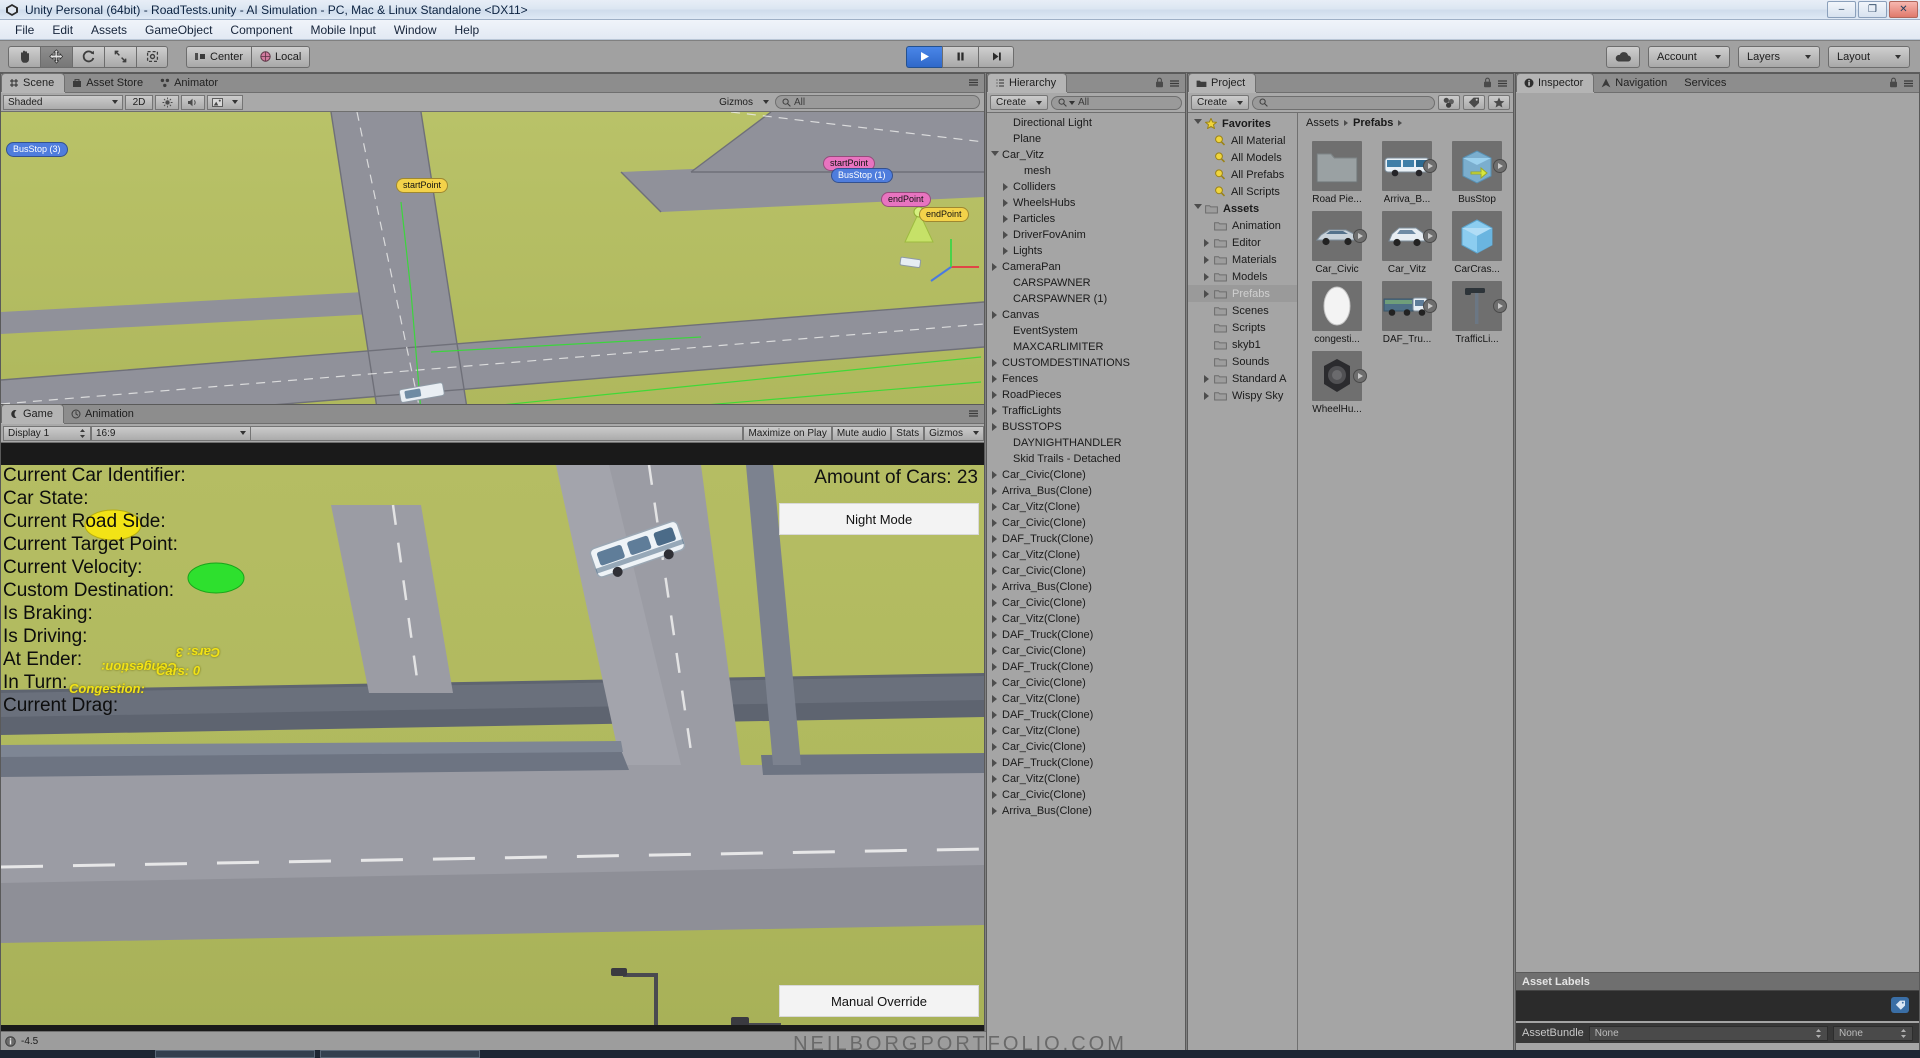  What do you see at coordinates (1086, 331) in the screenshot?
I see `hierarchy-item: EventSystem` at bounding box center [1086, 331].